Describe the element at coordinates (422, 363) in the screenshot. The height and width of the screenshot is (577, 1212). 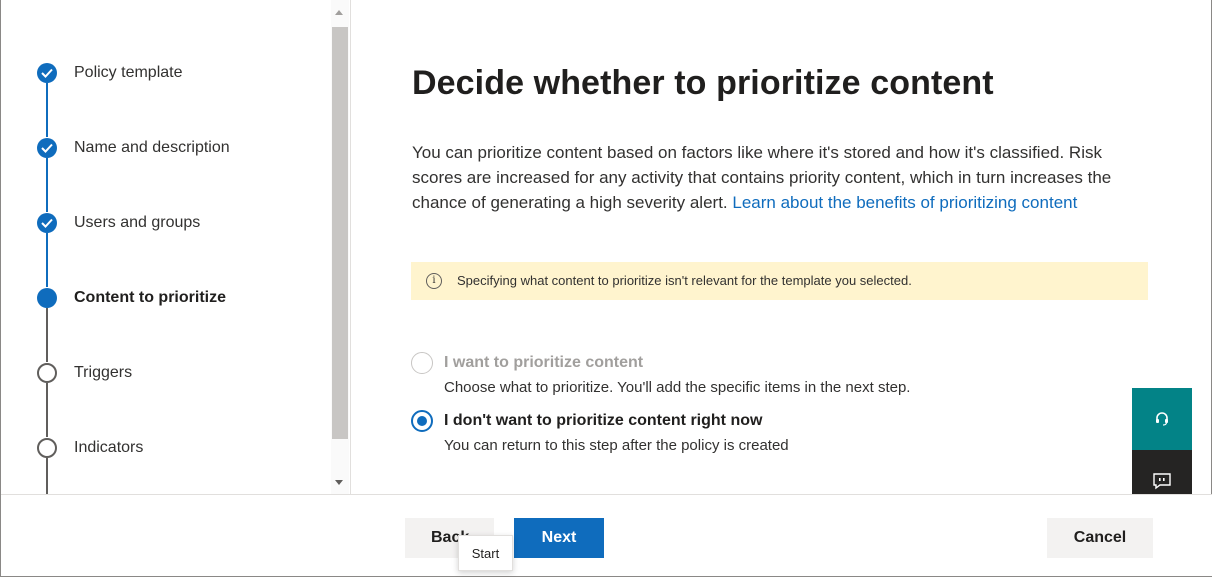
I see `radio-button` at that location.